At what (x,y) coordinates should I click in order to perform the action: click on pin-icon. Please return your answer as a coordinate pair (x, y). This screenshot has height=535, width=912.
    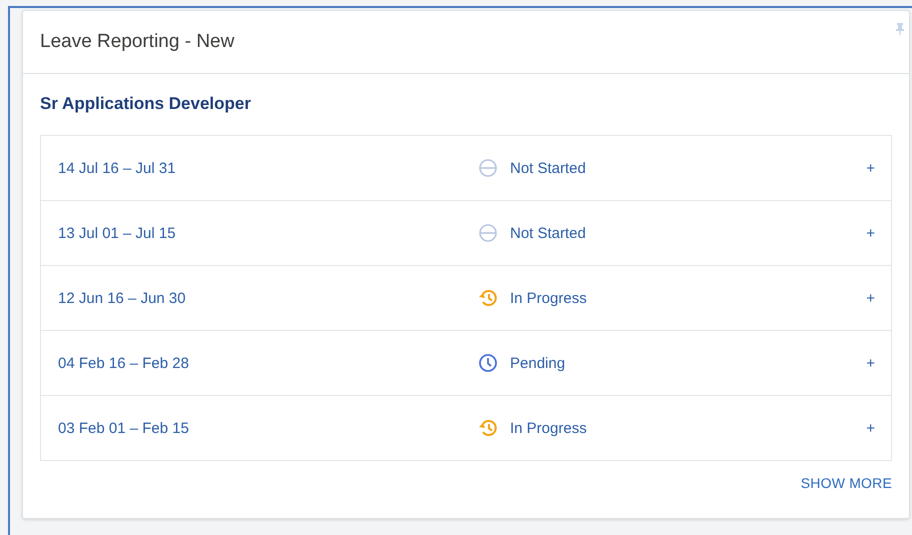
    Looking at the image, I should click on (900, 29).